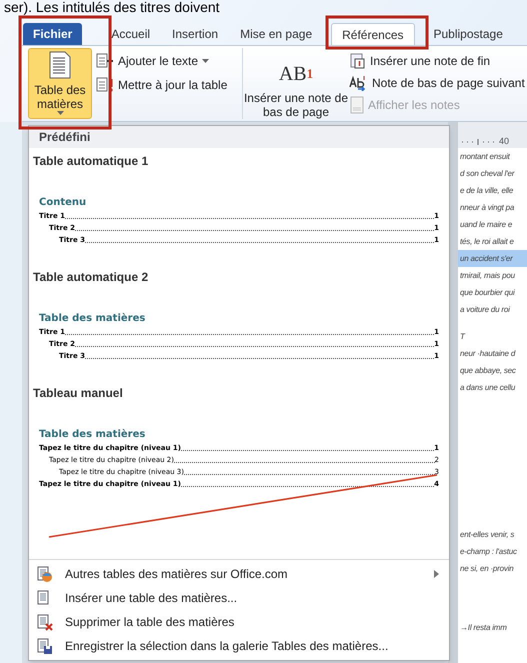  Describe the element at coordinates (487, 208) in the screenshot. I see `document-text: nneur à vingt pa` at that location.